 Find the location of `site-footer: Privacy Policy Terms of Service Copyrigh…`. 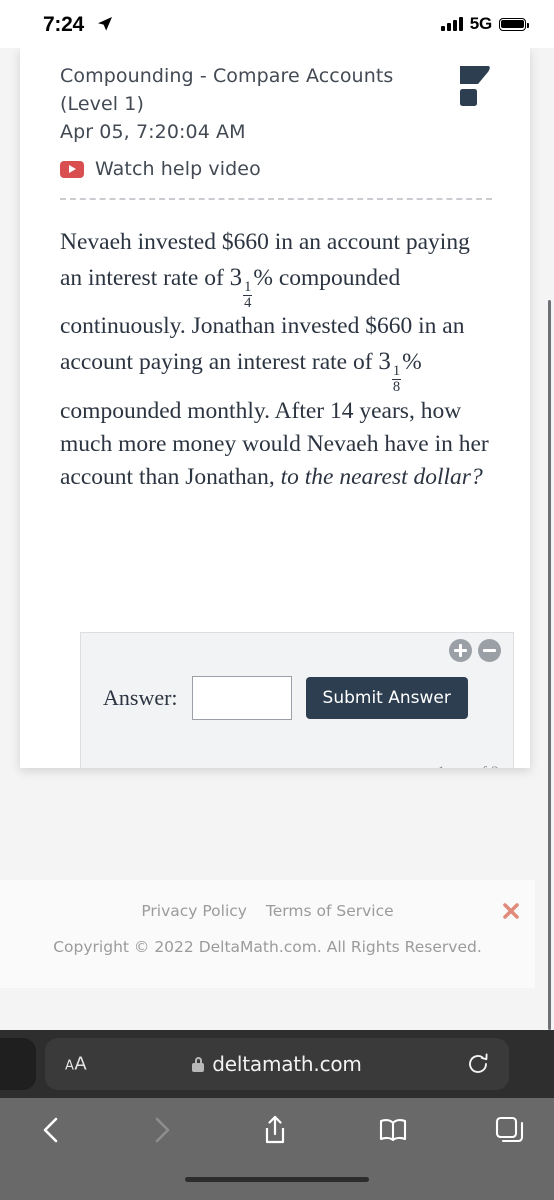

site-footer: Privacy Policy Terms of Service Copyrigh… is located at coordinates (267, 934).